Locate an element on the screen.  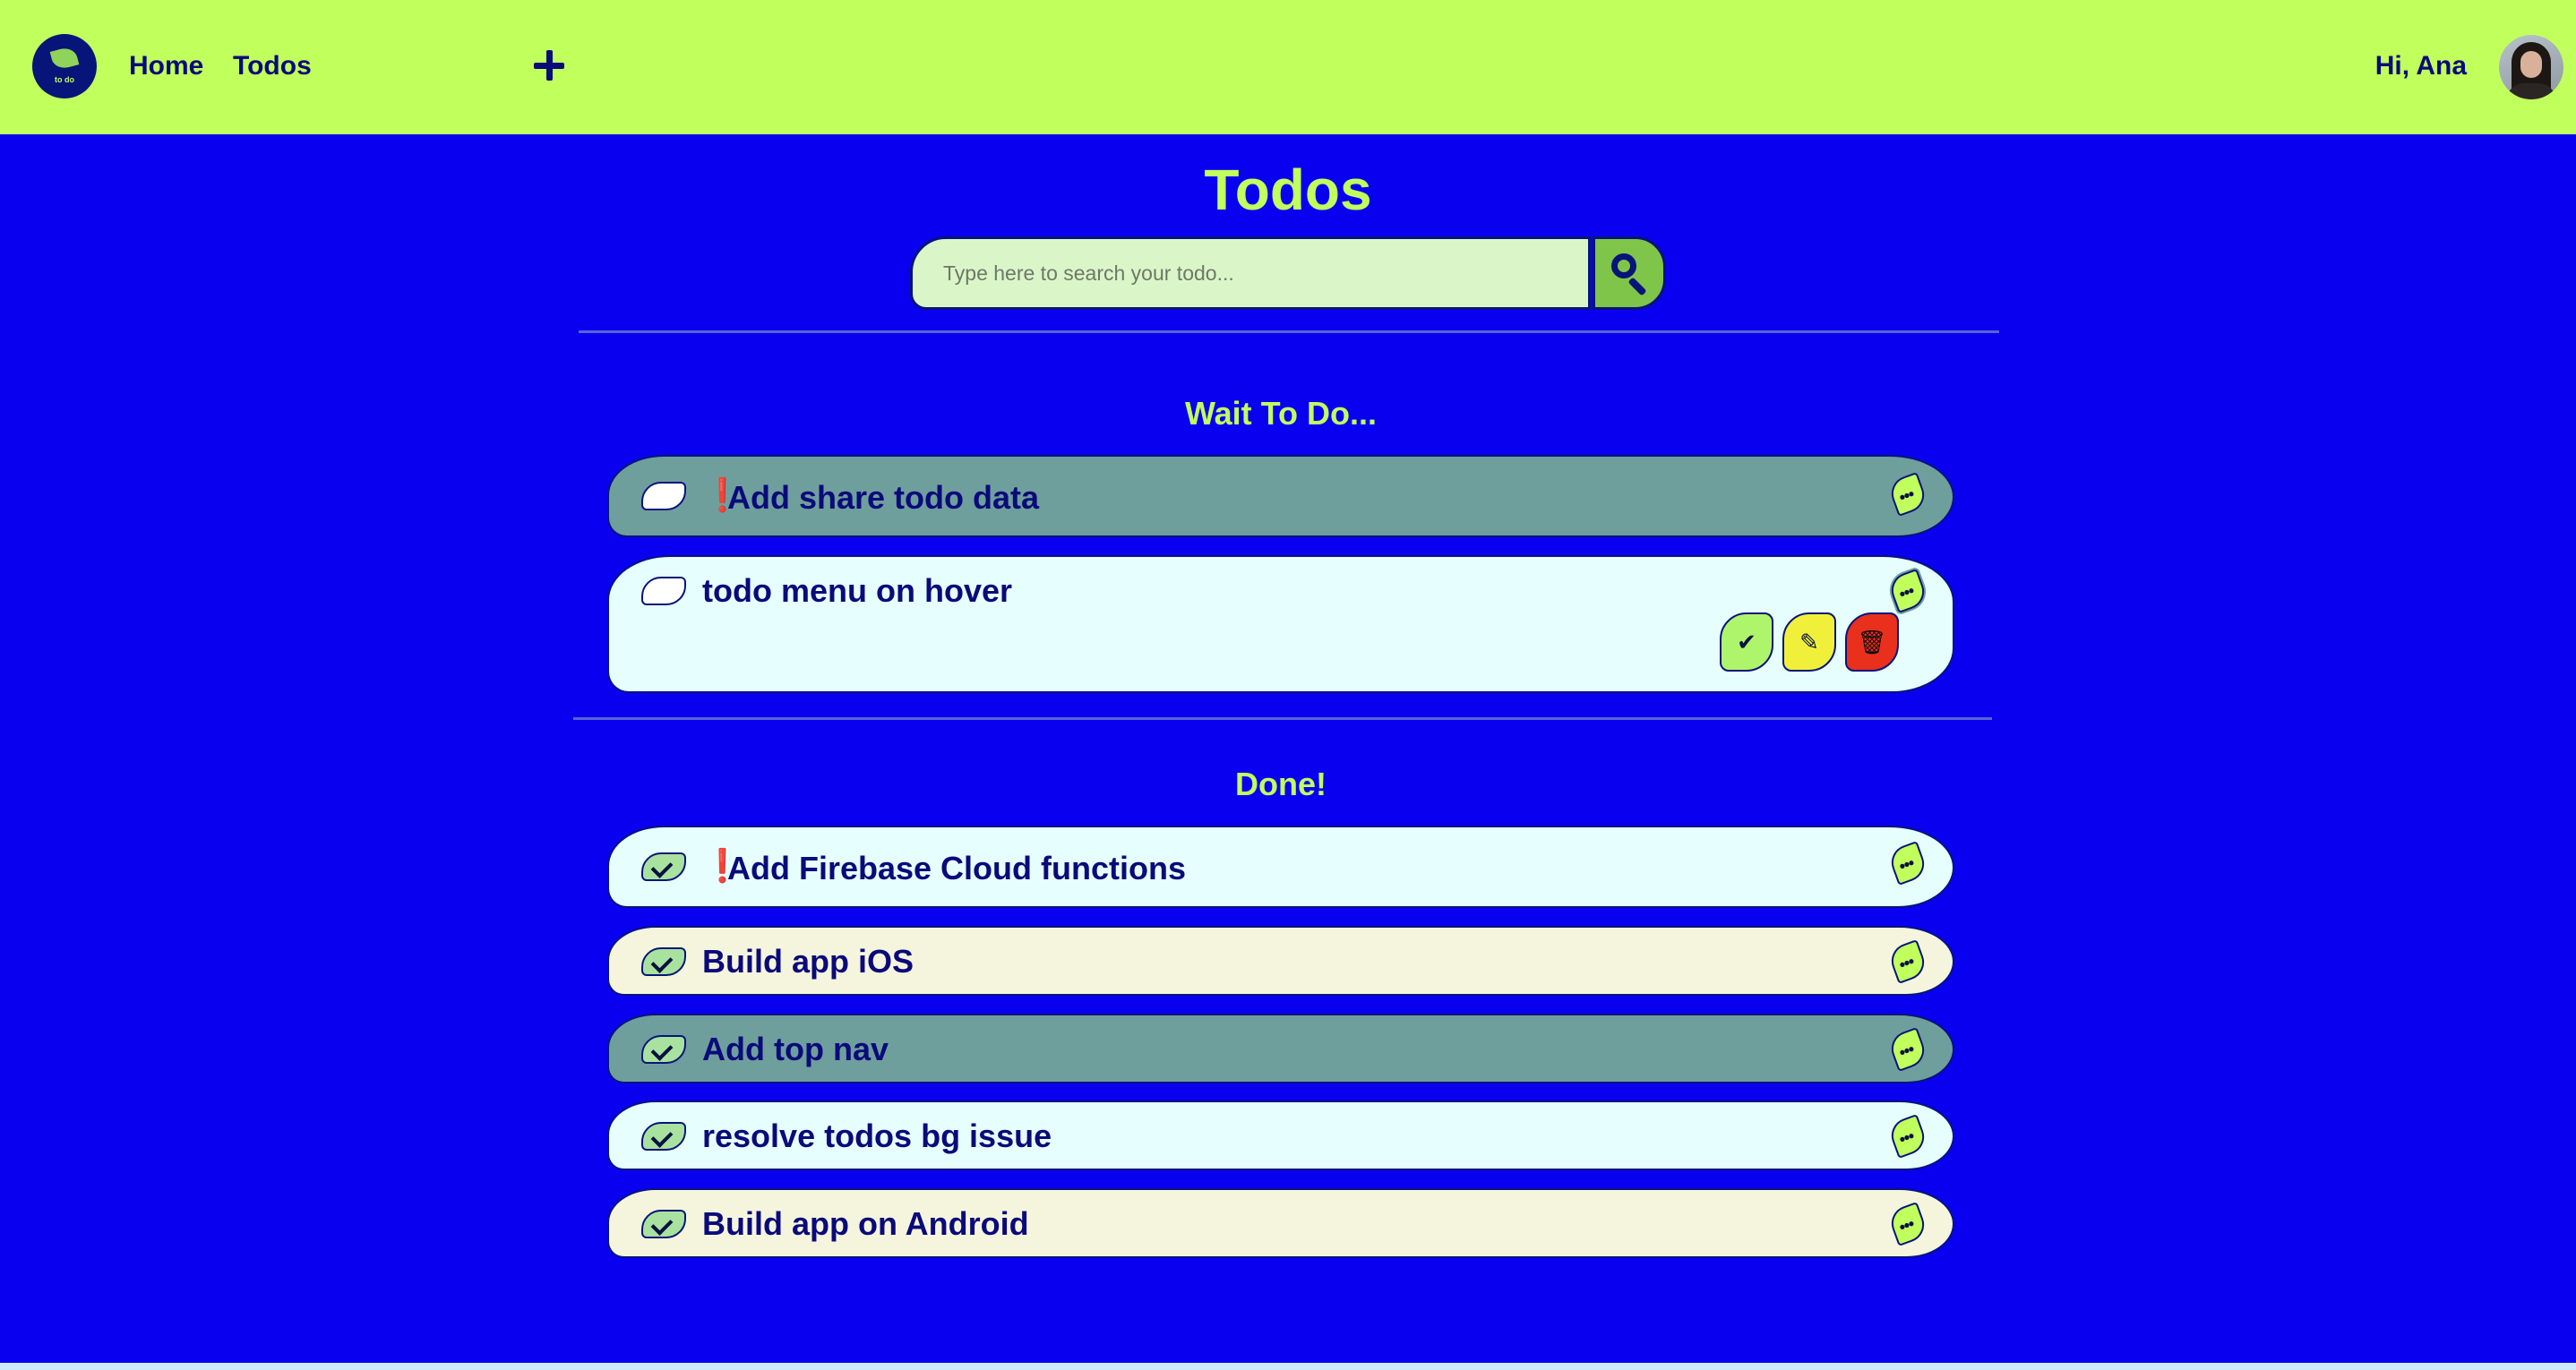
delete-todo-button: 🗑 is located at coordinates (1872, 642).